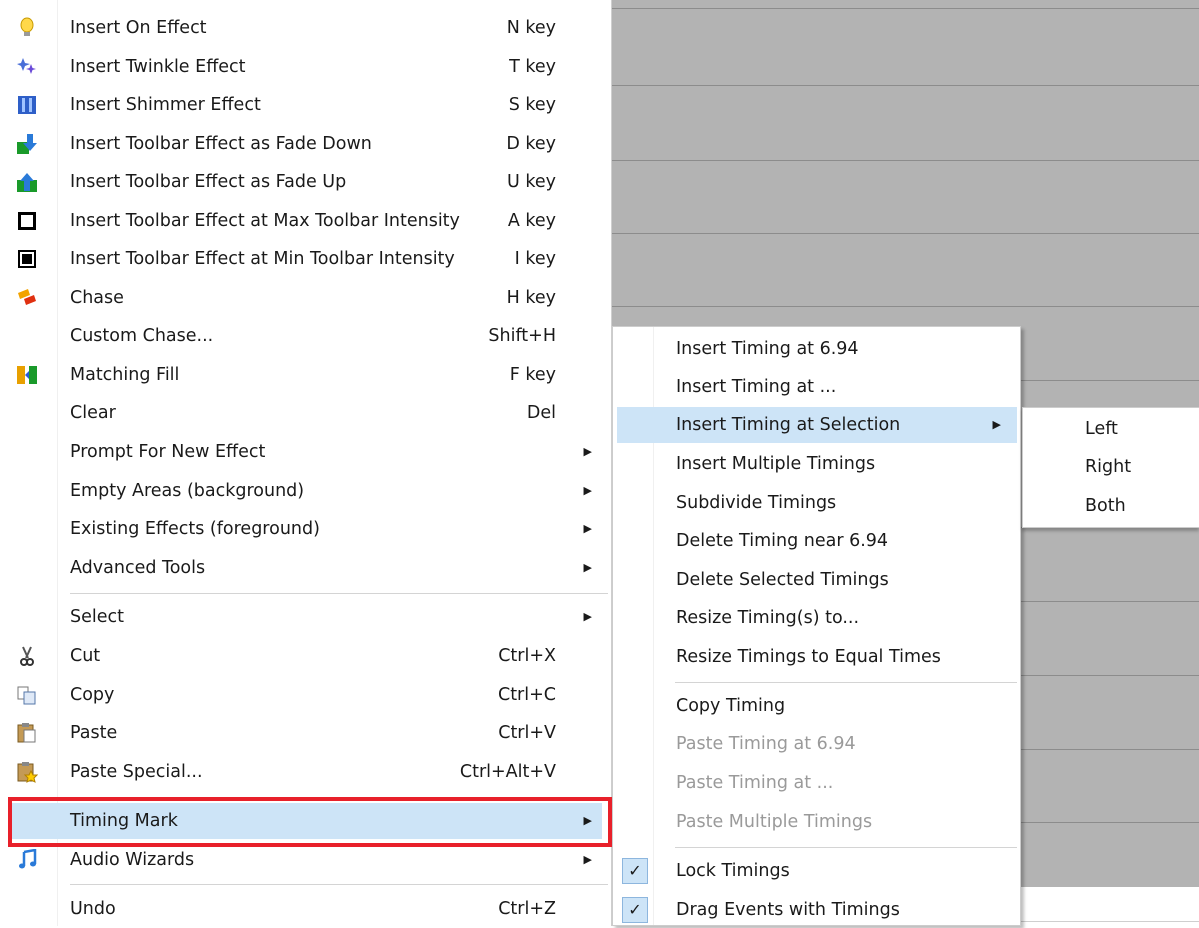 The image size is (1199, 928). I want to click on menu-item-existing-effects: Existing Effects (foreground) ▶, so click(305, 529).